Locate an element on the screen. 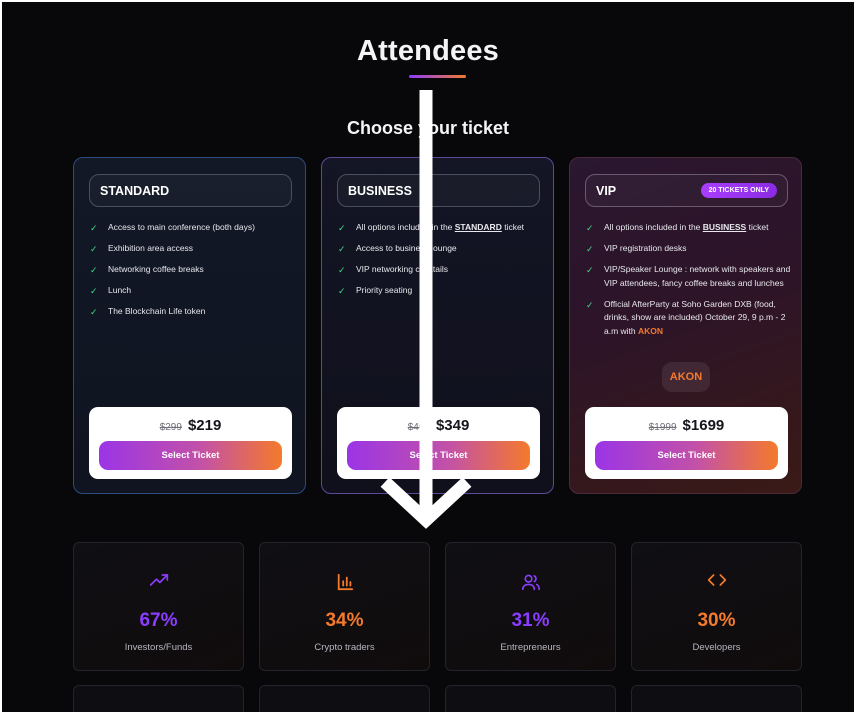  feature-item: ✓ VIP networking cocktails is located at coordinates (440, 270).